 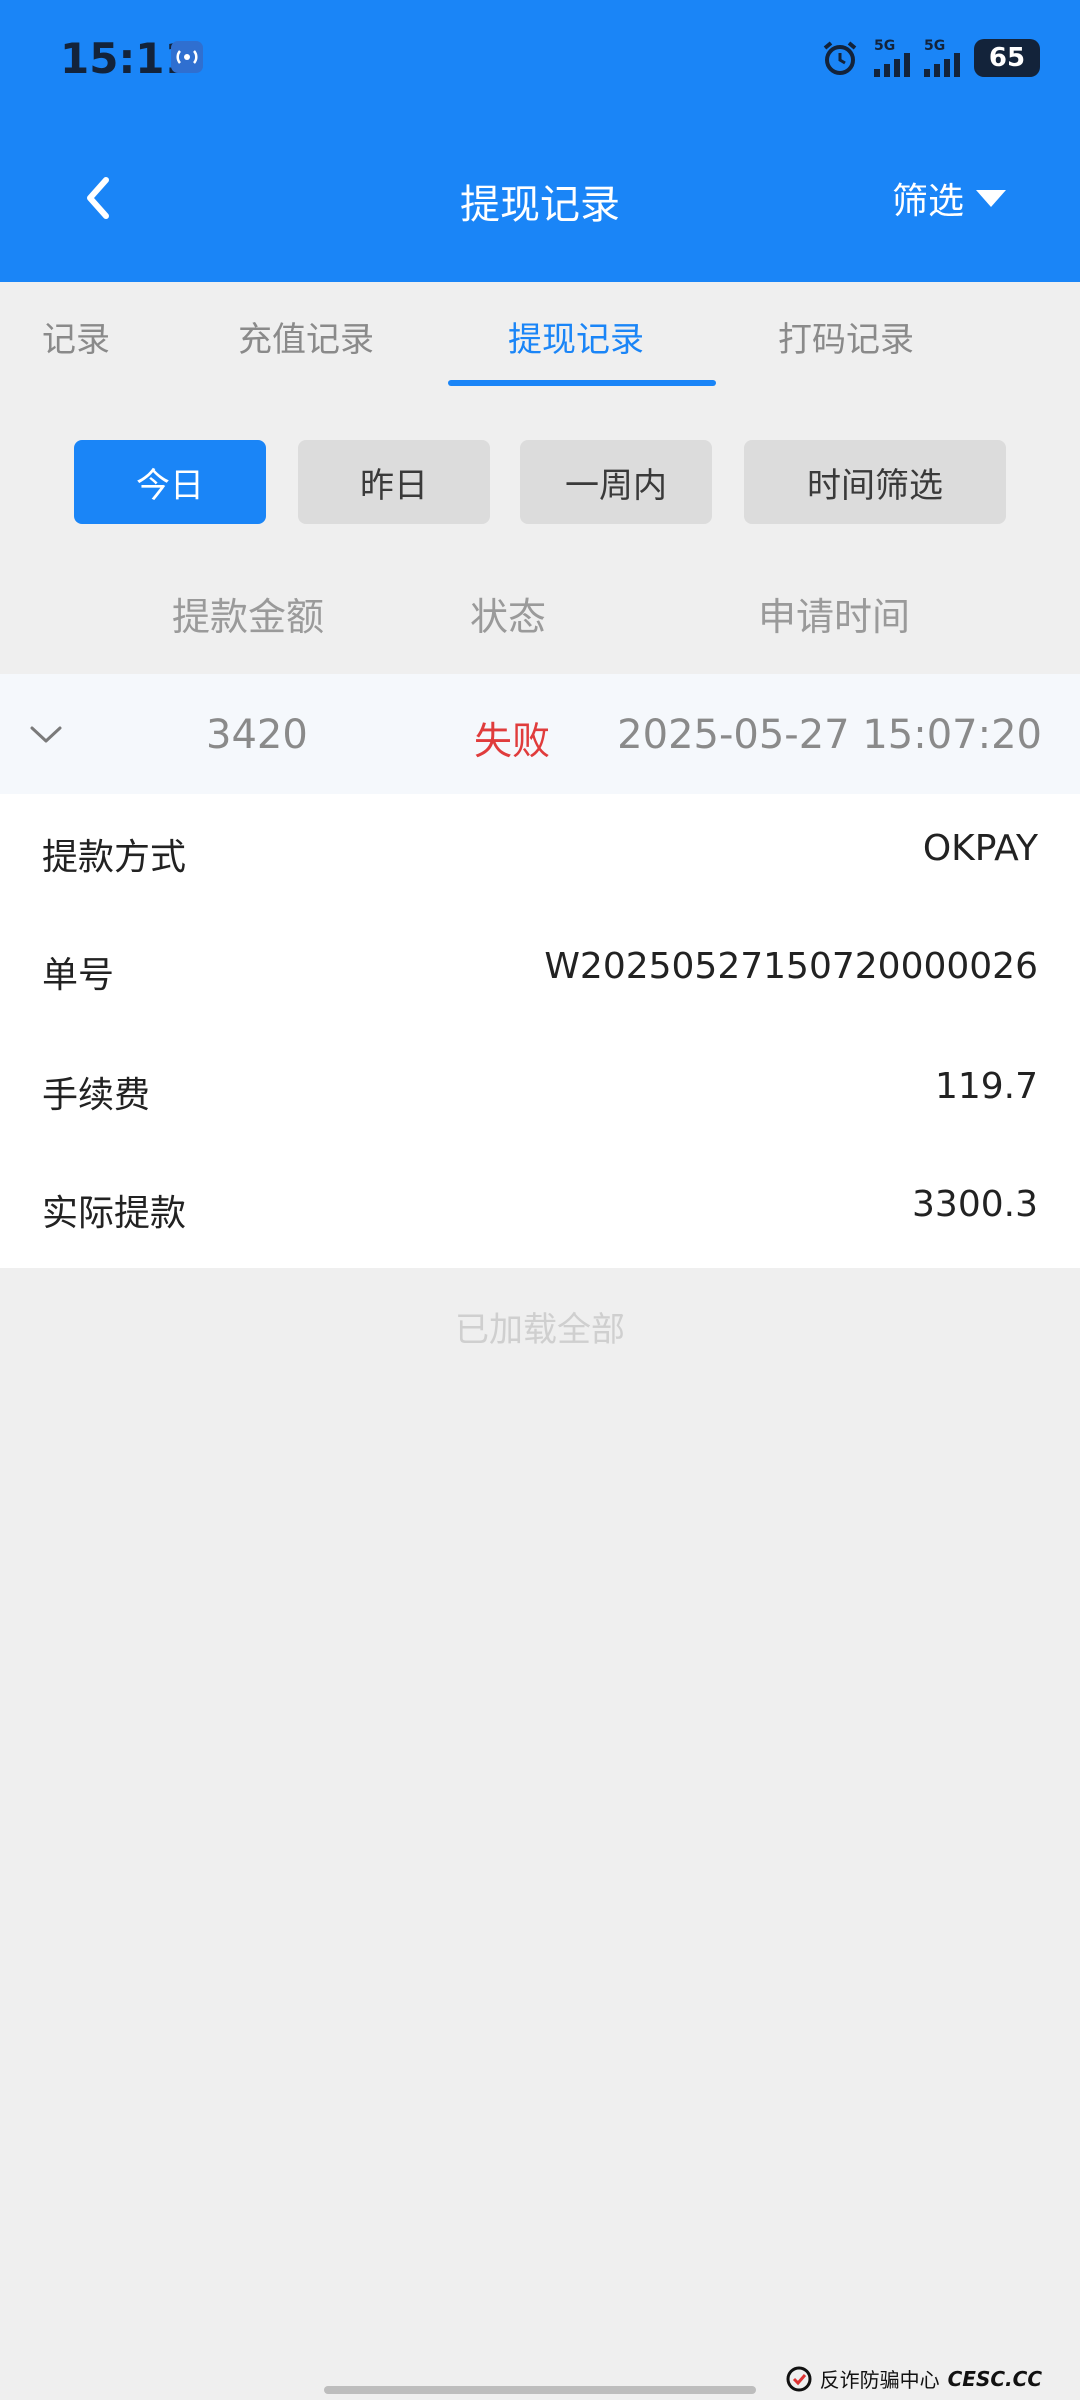 What do you see at coordinates (885, 46) in the screenshot?
I see `signal-1-label: 5G` at bounding box center [885, 46].